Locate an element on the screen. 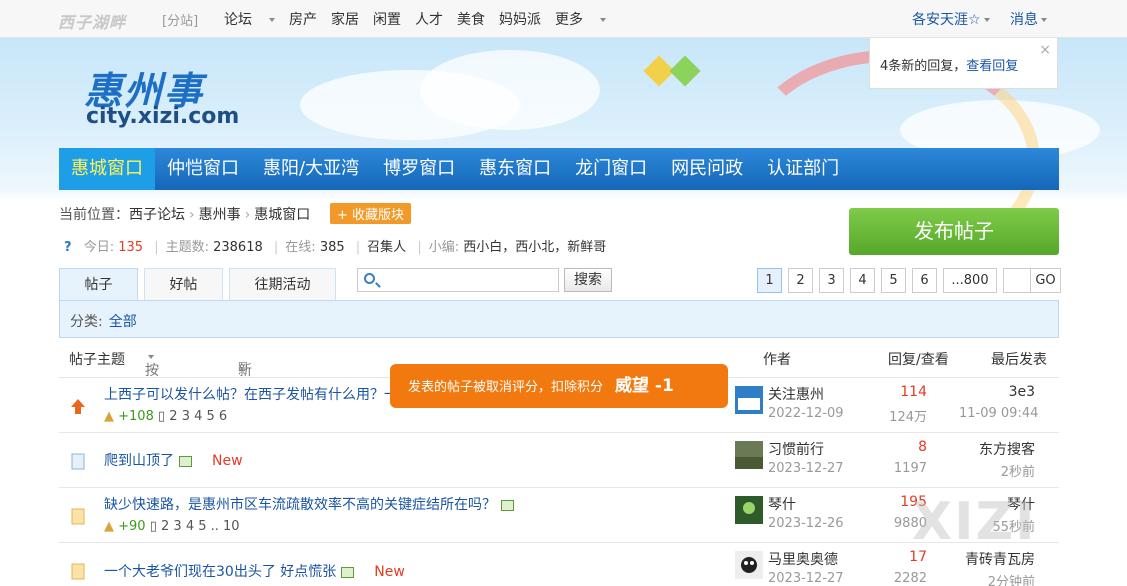  breadcrumb-item: 西子论坛 is located at coordinates (157, 215).